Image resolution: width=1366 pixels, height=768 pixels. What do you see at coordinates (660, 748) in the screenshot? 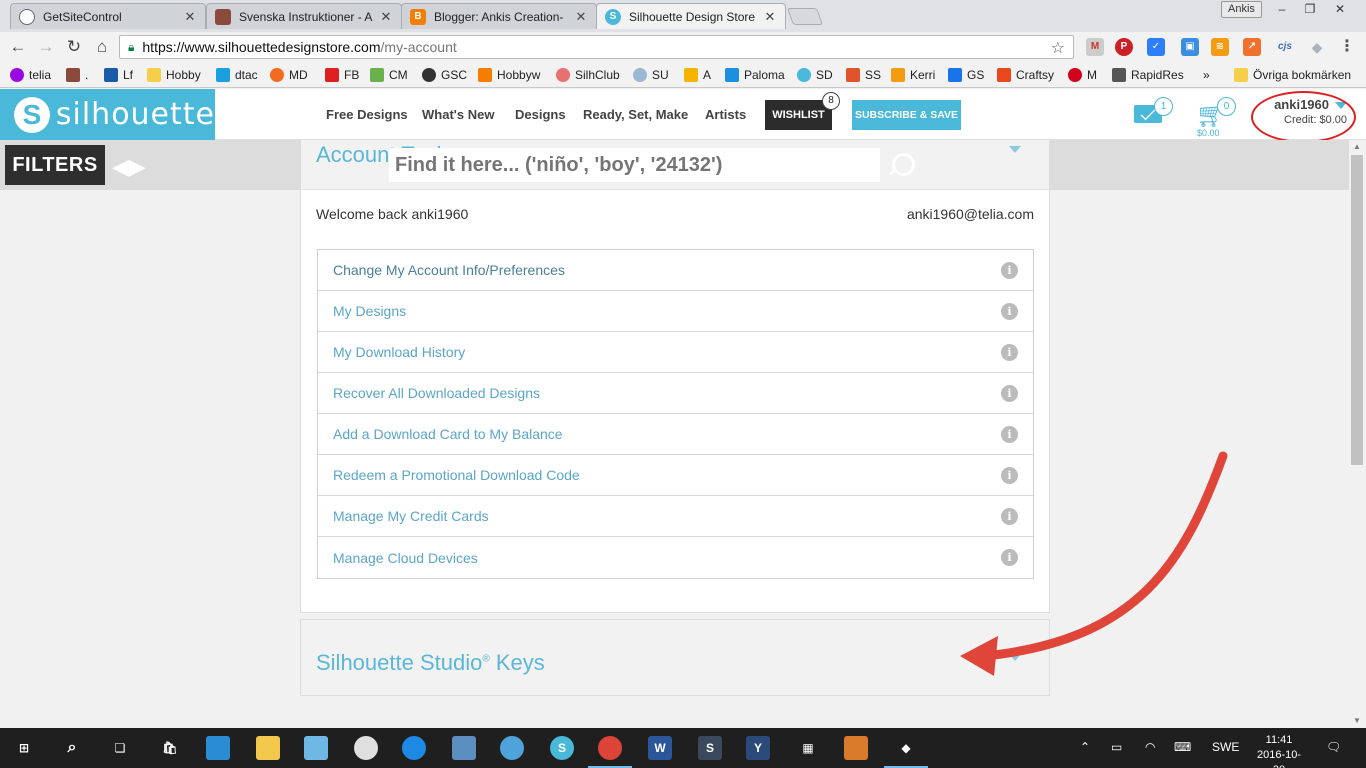
I see `word-icon: W` at bounding box center [660, 748].